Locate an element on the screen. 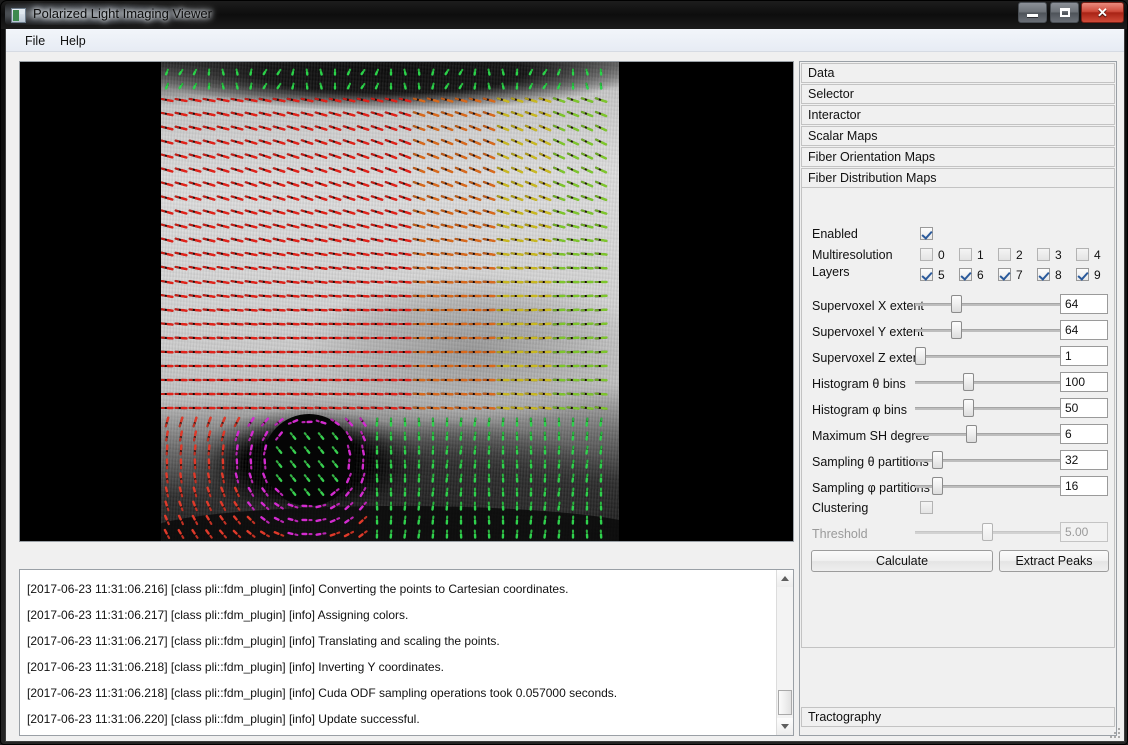 The image size is (1128, 745). spinbox-sampling-phi-partitions: 16 is located at coordinates (1084, 486).